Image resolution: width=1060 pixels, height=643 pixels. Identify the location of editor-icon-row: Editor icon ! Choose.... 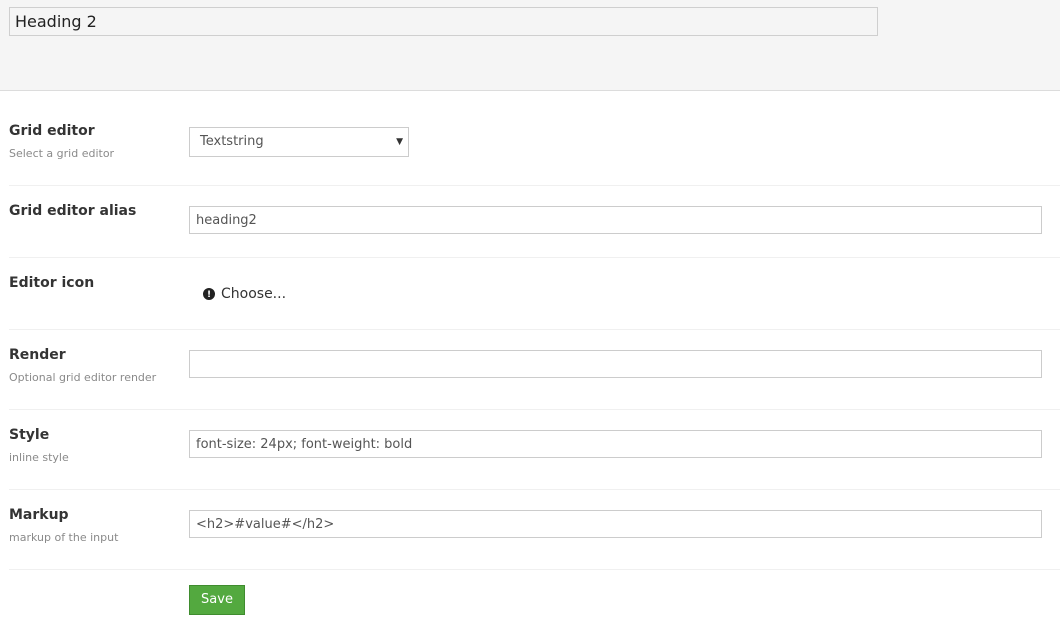
(534, 294).